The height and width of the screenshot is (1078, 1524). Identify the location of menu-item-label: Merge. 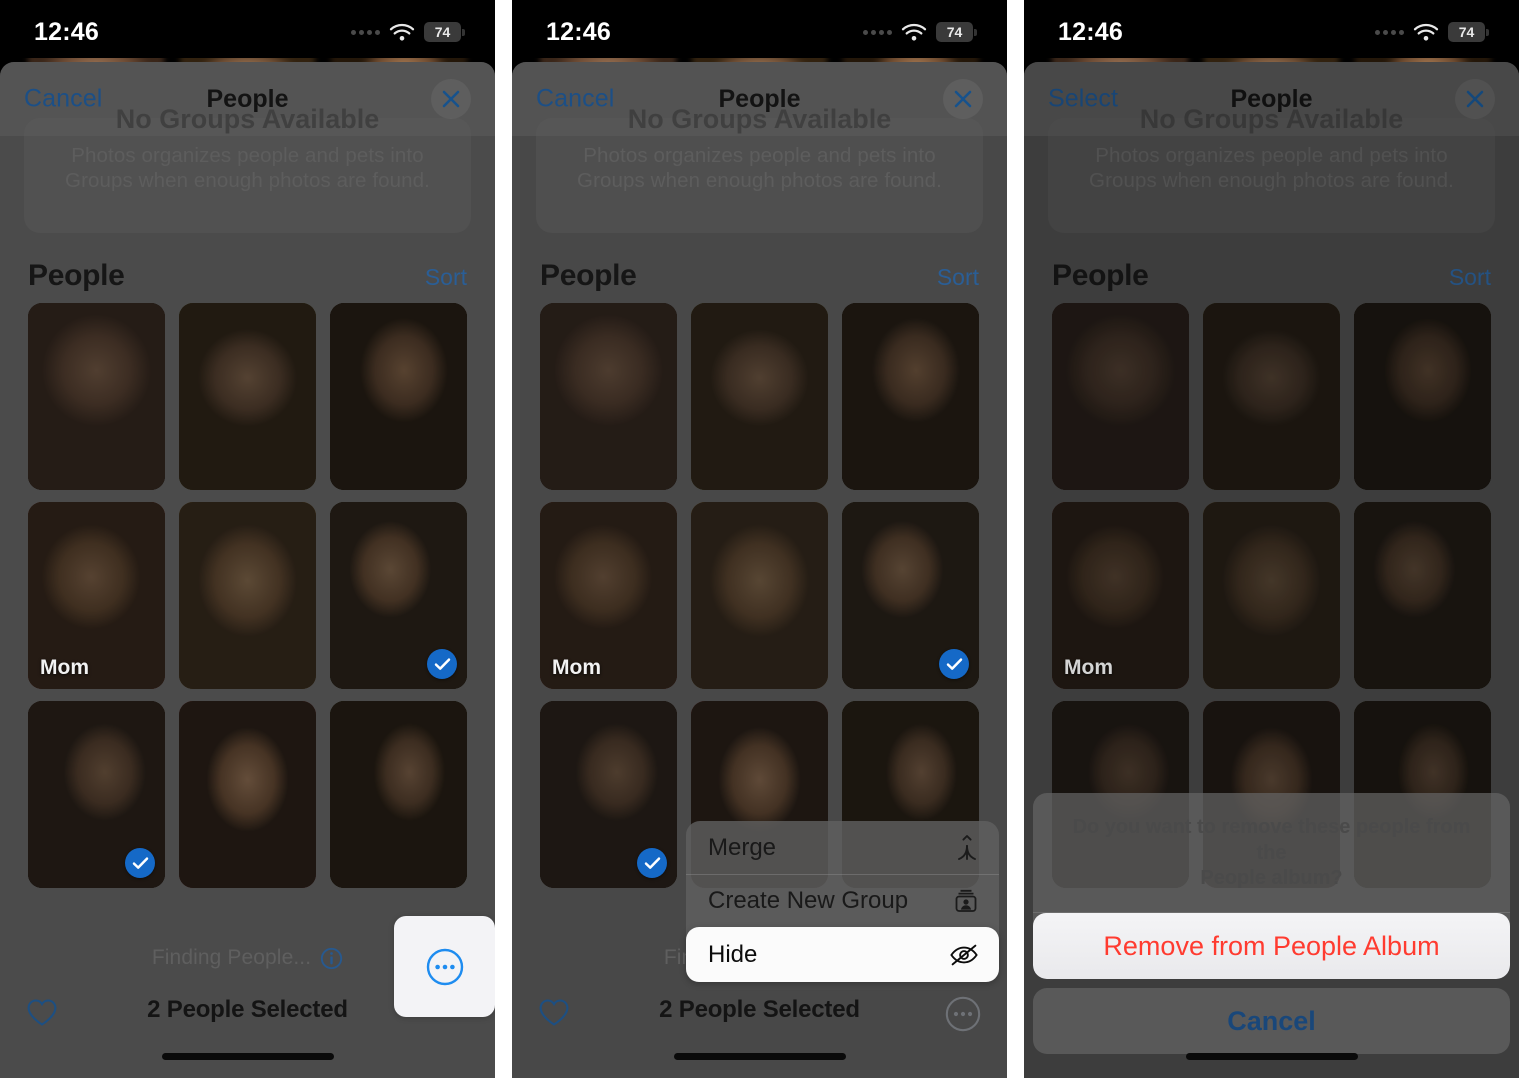
(742, 847).